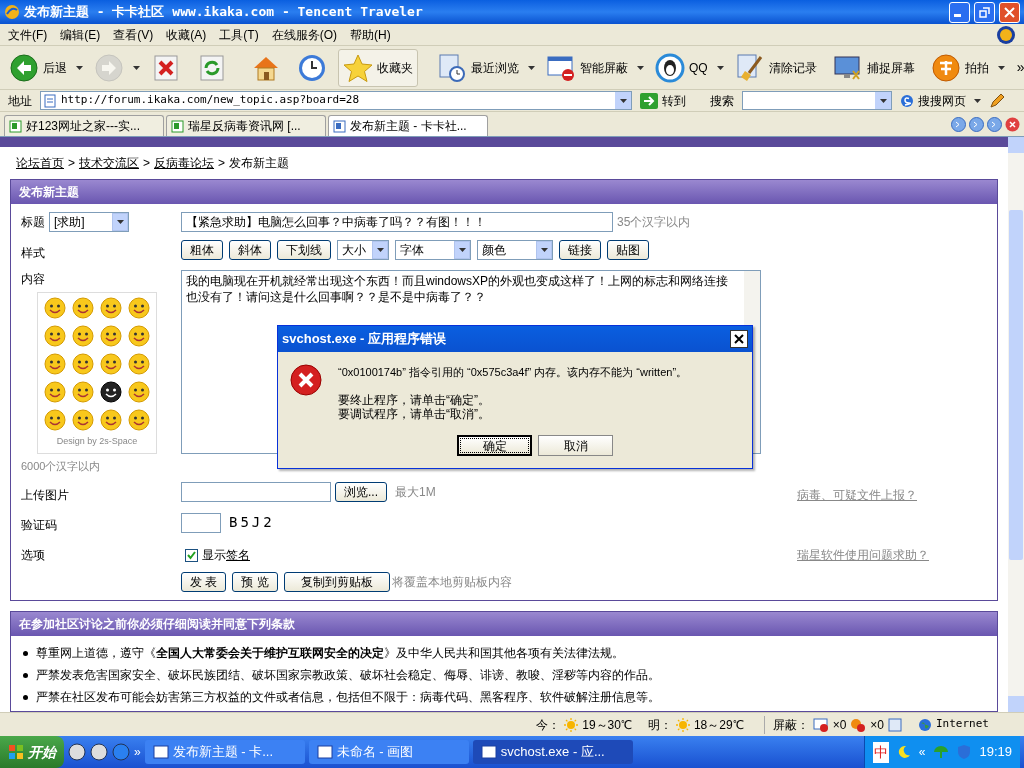 The height and width of the screenshot is (768, 1024). I want to click on window-title: 发布新主题 - 卡卡社区 www.ikaka.com - Tencent Traveler, so click(223, 12).